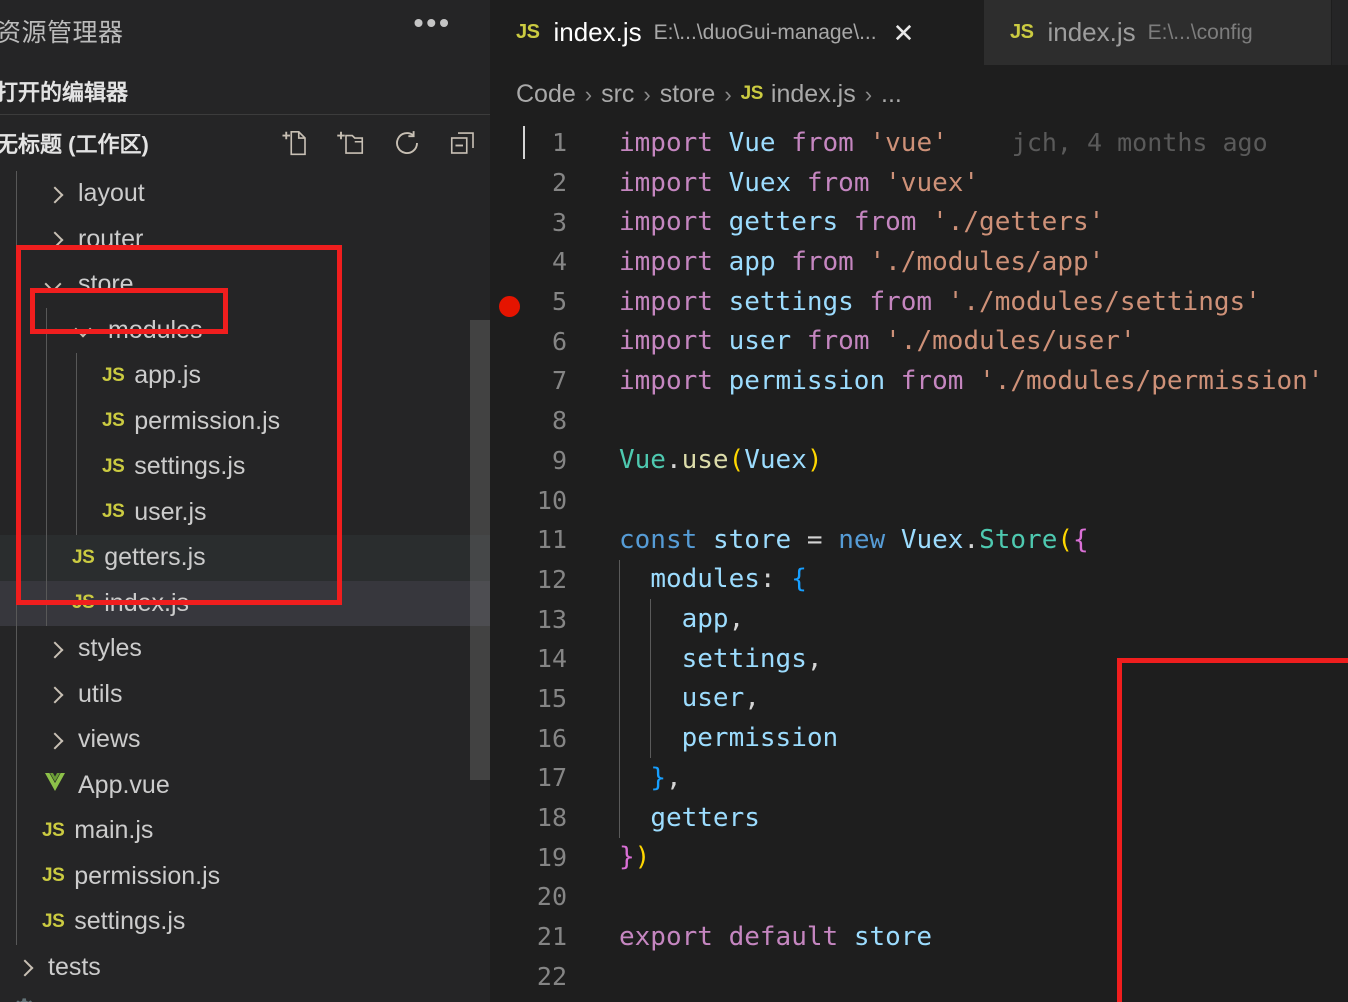 The image size is (1348, 1002). What do you see at coordinates (245, 239) in the screenshot?
I see `tree-item-router: router` at bounding box center [245, 239].